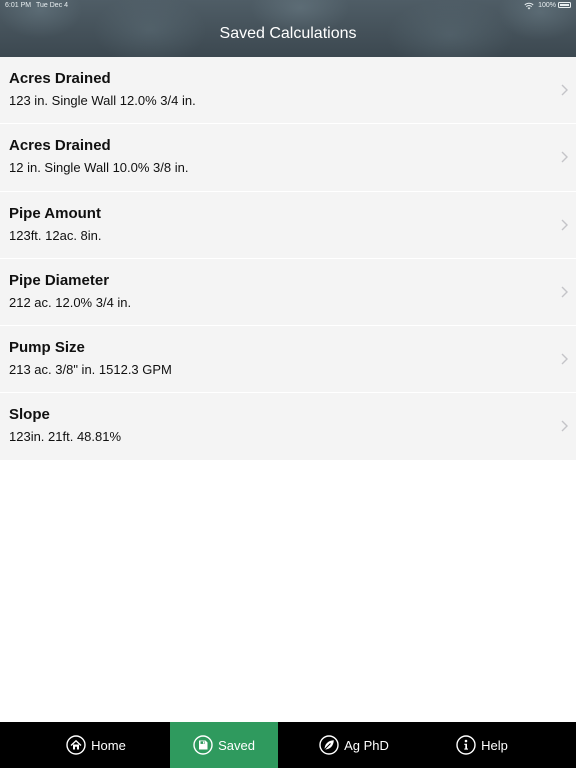  I want to click on saved-item-subtitle: 123ft. 12ac. 8in., so click(55, 235).